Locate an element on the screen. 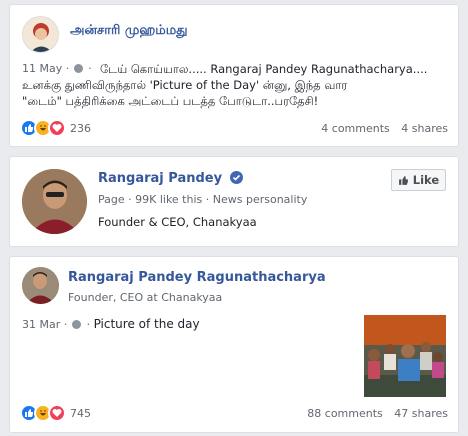 Image resolution: width=468 pixels, height=436 pixels. post2-photo is located at coordinates (405, 356).